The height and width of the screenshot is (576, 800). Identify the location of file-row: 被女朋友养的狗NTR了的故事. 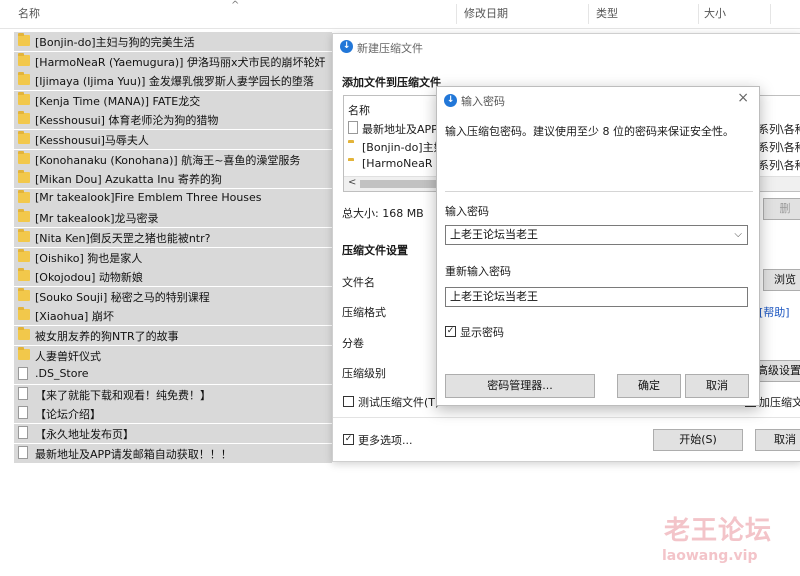
(173, 335).